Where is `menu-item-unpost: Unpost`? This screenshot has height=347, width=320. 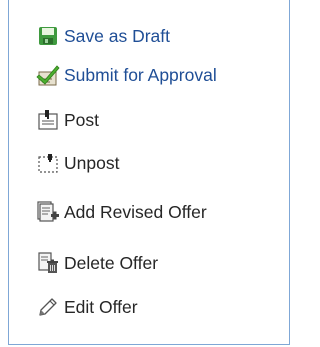 menu-item-unpost: Unpost is located at coordinates (77, 163).